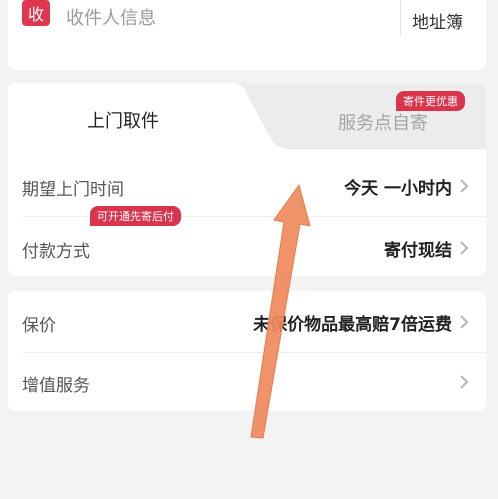  What do you see at coordinates (73, 190) in the screenshot?
I see `pickup-time-label: 期望上门时间` at bounding box center [73, 190].